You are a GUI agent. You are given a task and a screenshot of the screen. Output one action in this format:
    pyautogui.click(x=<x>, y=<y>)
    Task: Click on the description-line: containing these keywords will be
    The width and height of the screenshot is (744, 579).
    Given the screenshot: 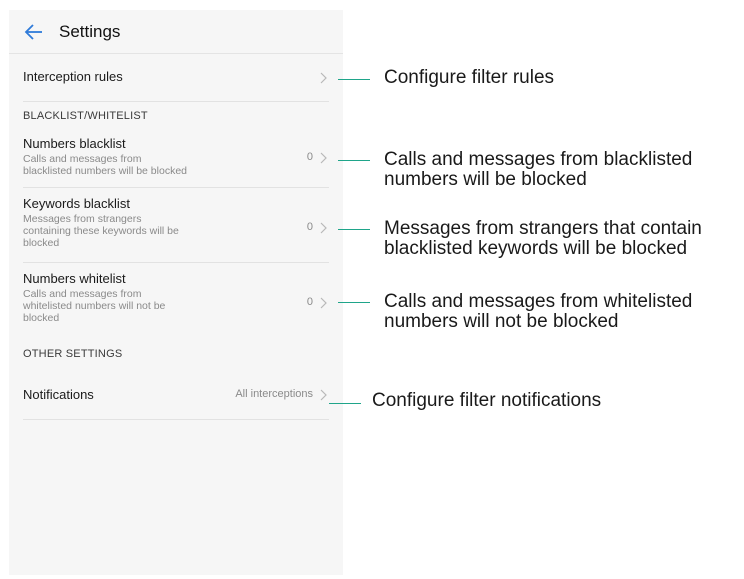 What is the action you would take?
    pyautogui.click(x=101, y=231)
    